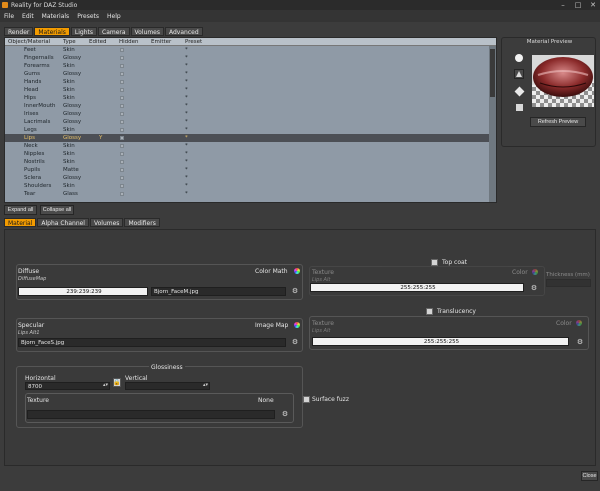 The height and width of the screenshot is (491, 600). Describe the element at coordinates (9, 16) in the screenshot. I see `menu-file: File` at that location.